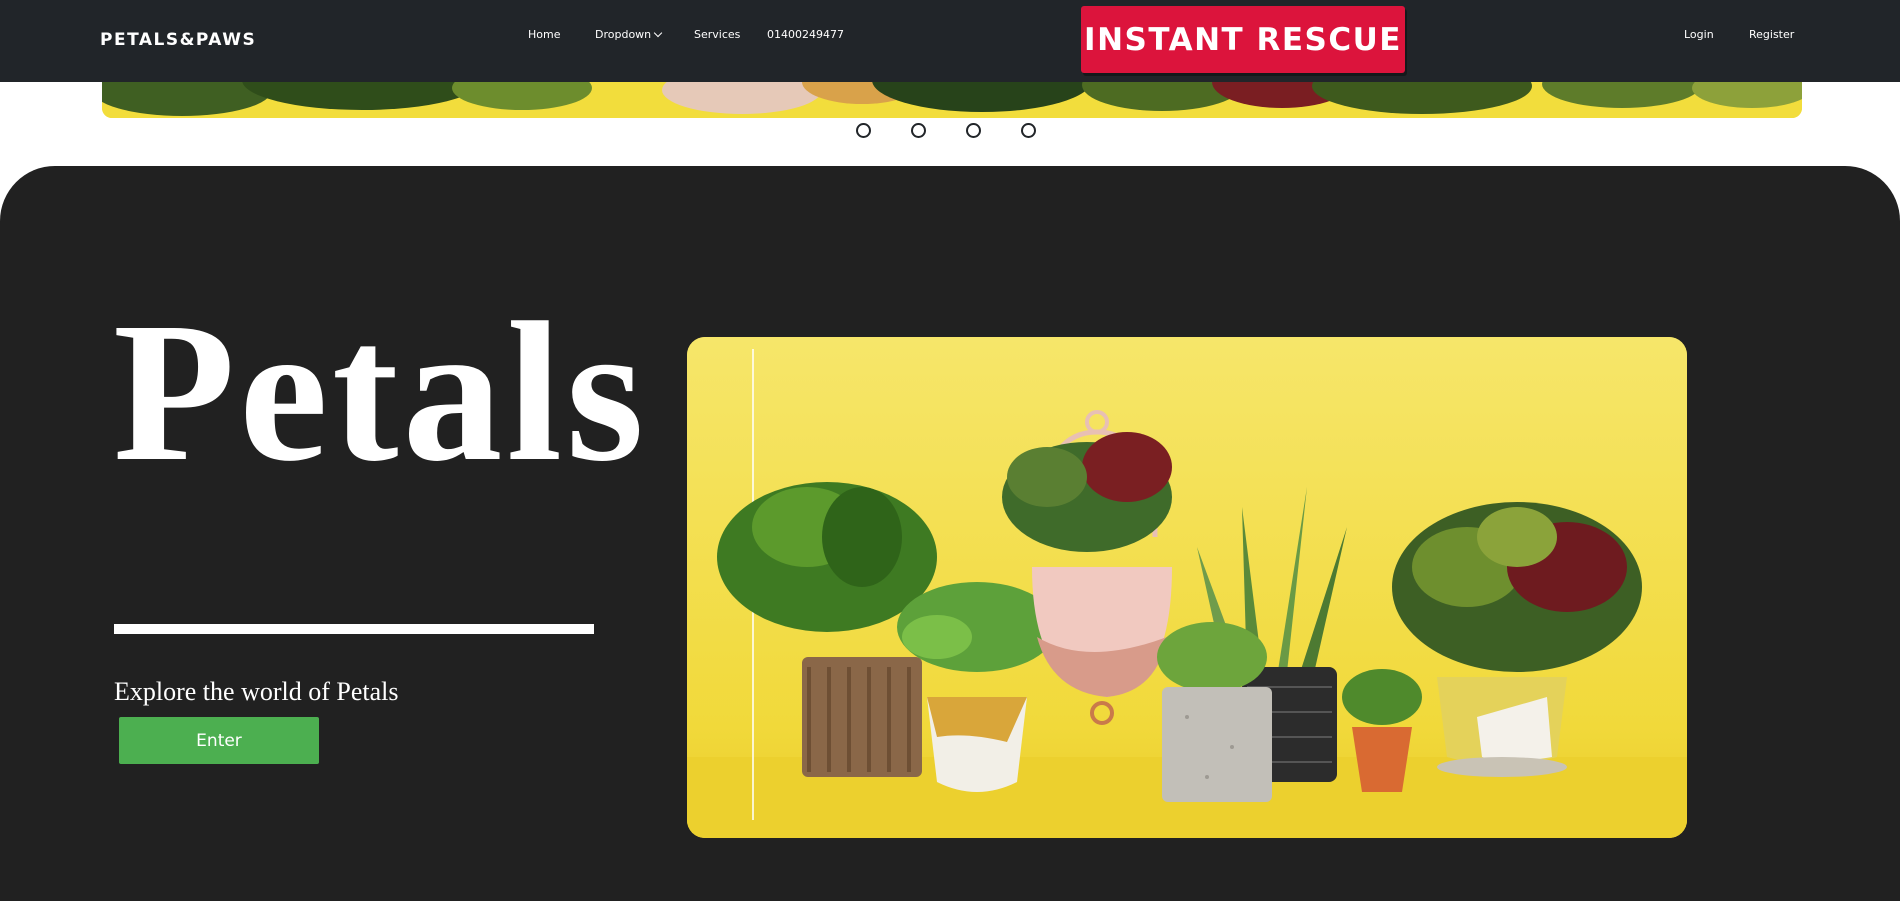  Describe the element at coordinates (1243, 39) in the screenshot. I see `instant-rescue-button: INSTANT RESCUE` at that location.